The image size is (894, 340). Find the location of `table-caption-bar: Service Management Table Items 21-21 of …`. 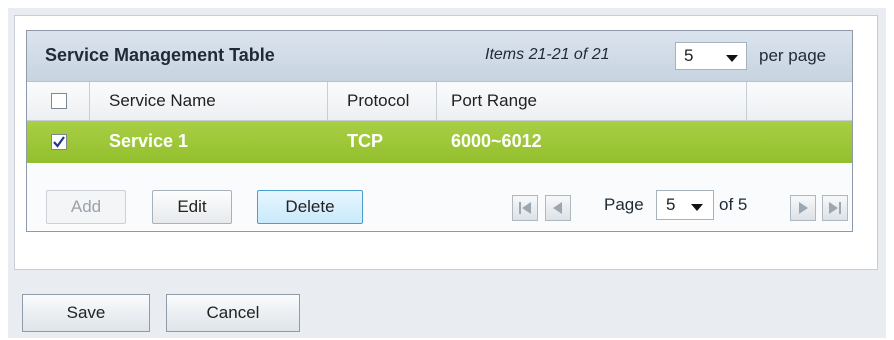

table-caption-bar: Service Management Table Items 21-21 of … is located at coordinates (439, 56).